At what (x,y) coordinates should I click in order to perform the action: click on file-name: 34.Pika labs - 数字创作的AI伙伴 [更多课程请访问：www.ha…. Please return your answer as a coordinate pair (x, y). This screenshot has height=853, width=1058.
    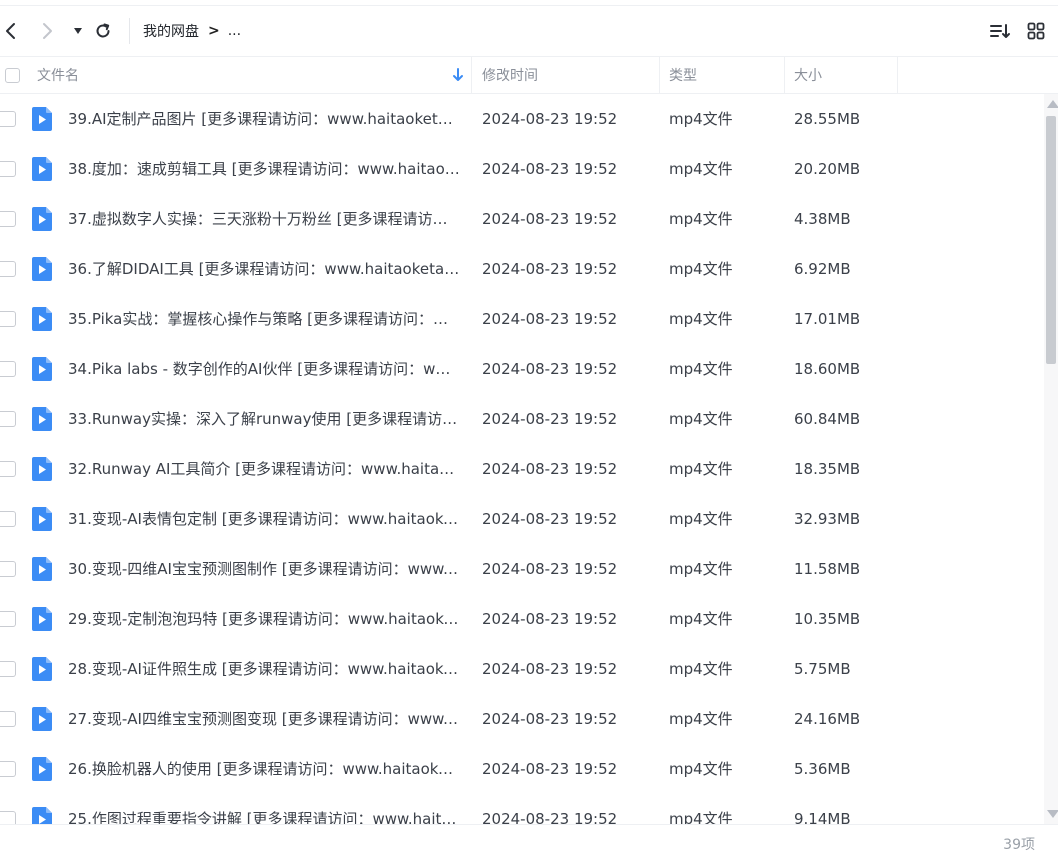
    Looking at the image, I should click on (264, 369).